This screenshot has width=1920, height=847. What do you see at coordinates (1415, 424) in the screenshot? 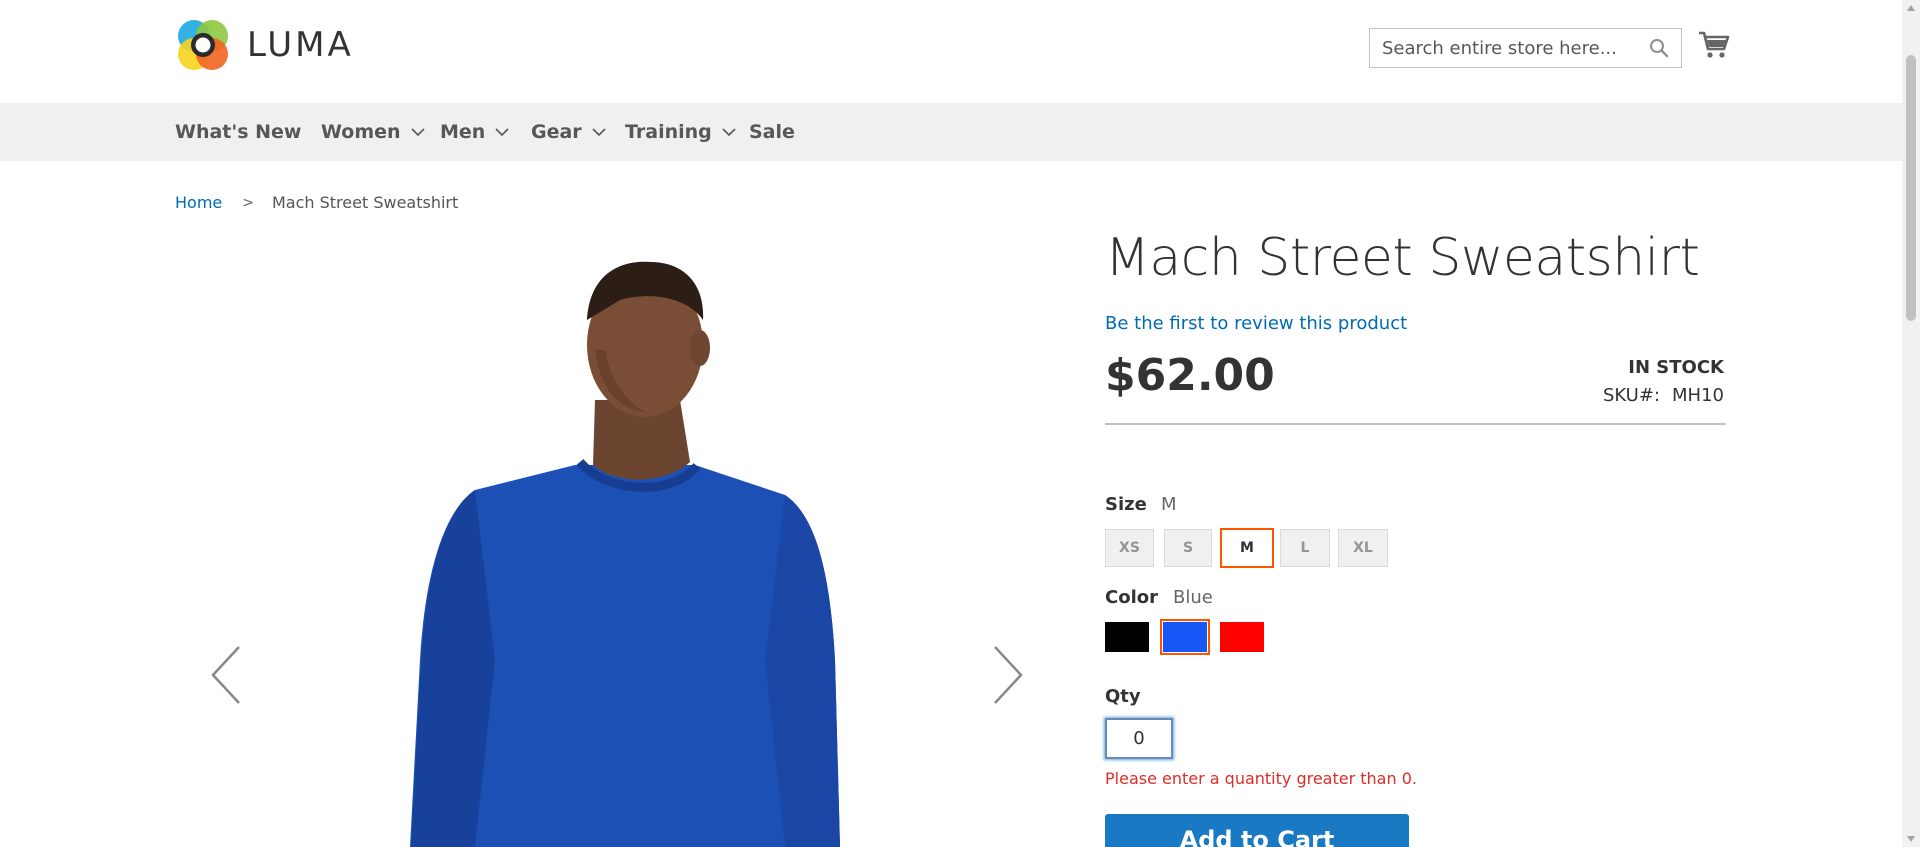
I see `divider` at bounding box center [1415, 424].